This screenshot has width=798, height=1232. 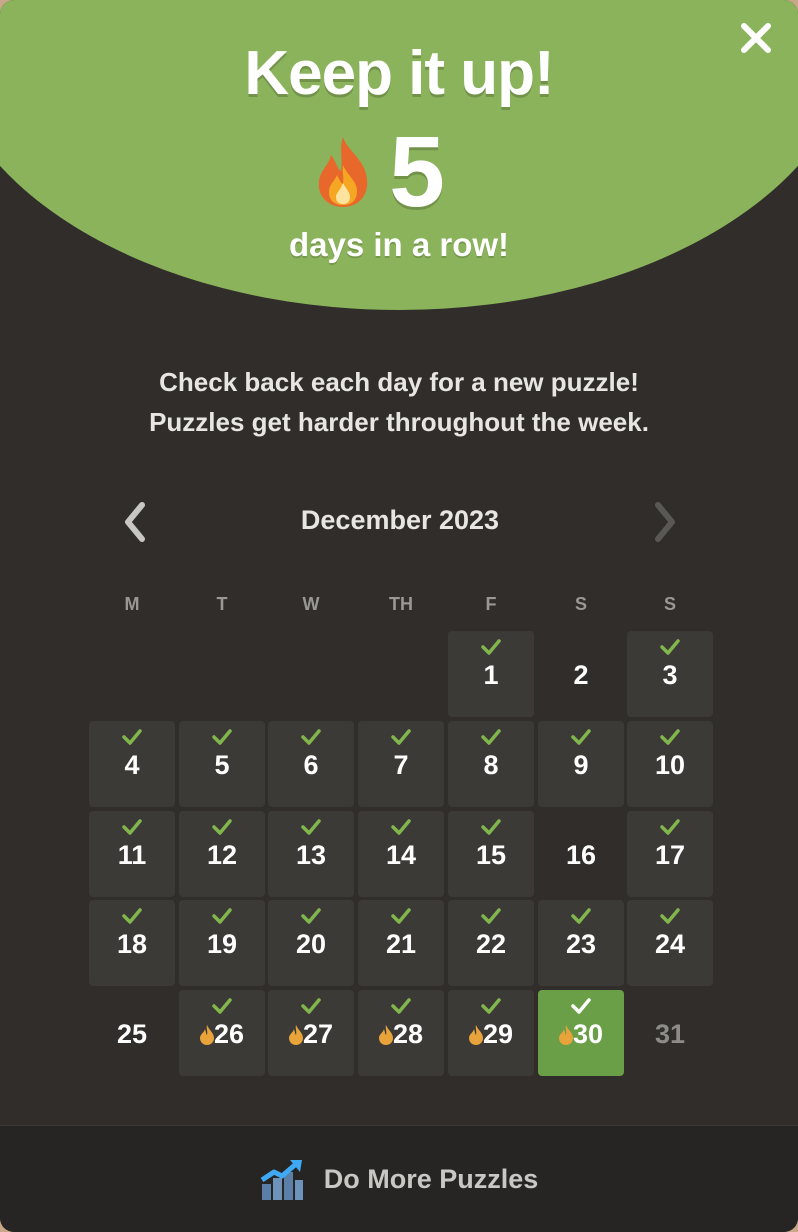 I want to click on calendar-day: 21, so click(x=401, y=943).